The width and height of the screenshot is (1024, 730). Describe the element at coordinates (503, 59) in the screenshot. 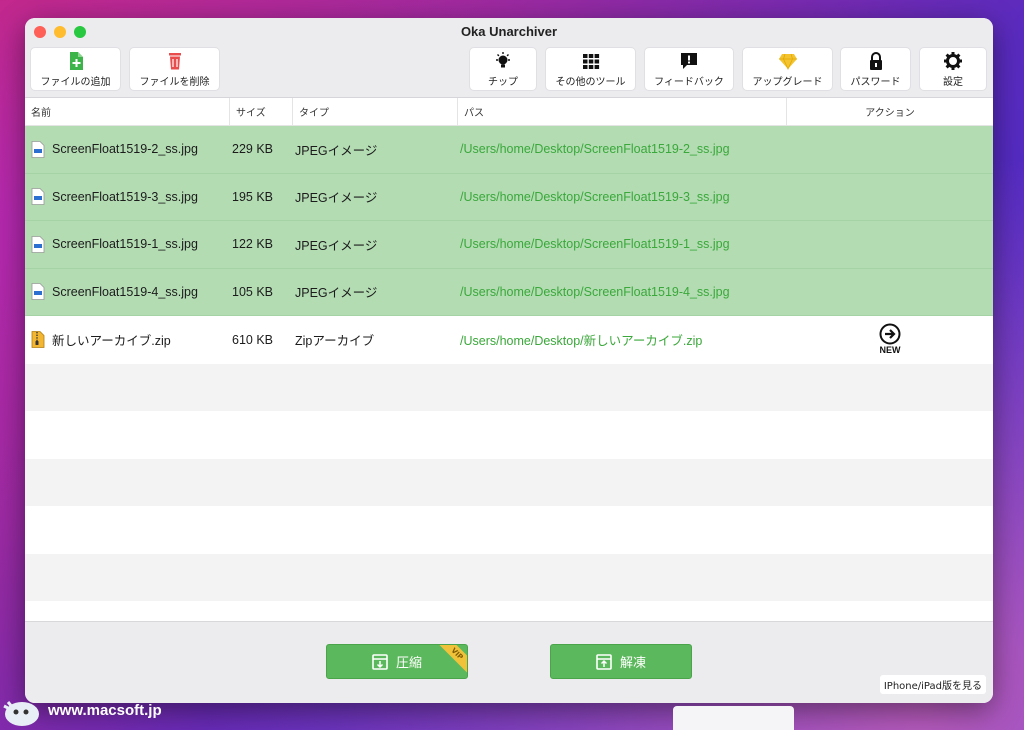

I see `lightbulb-icon` at that location.